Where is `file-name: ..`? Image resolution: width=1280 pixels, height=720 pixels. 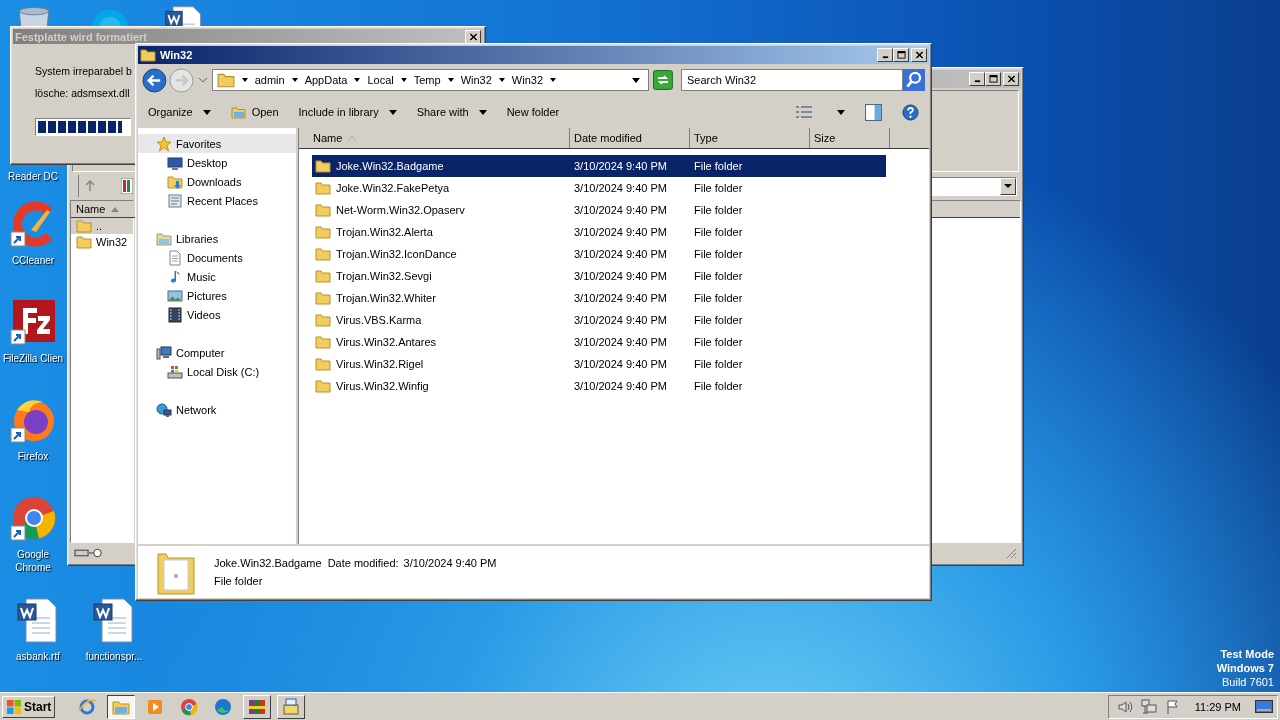 file-name: .. is located at coordinates (99, 226).